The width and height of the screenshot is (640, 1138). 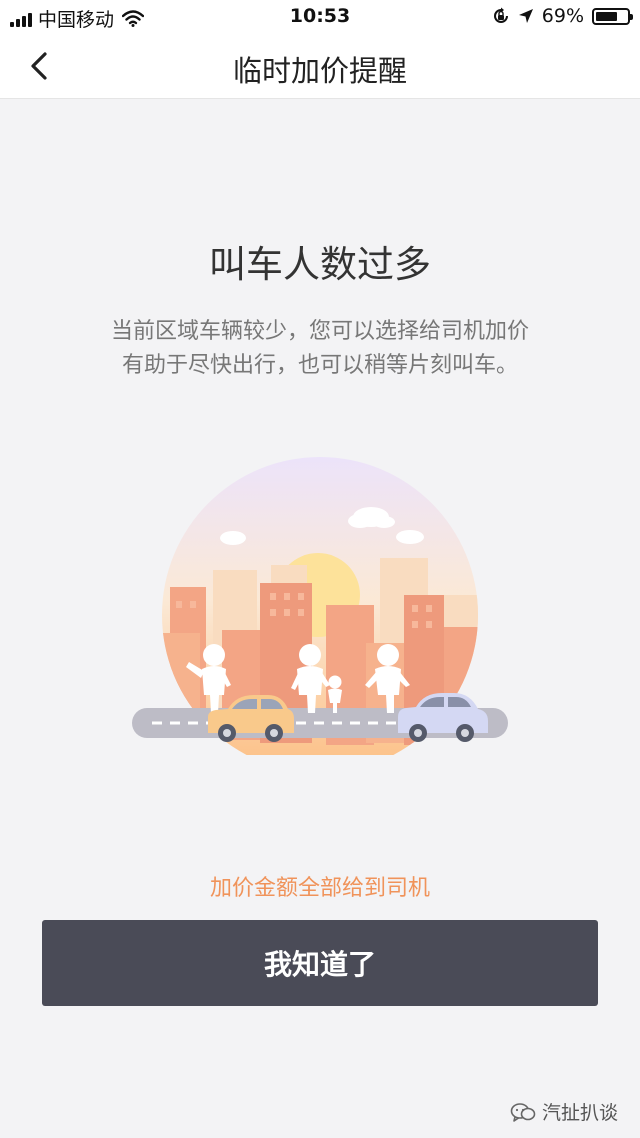 I want to click on wechat-icon, so click(x=523, y=1112).